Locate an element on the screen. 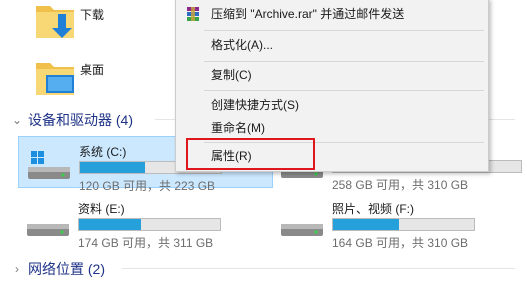  windows-drive-icon is located at coordinates (49, 165).